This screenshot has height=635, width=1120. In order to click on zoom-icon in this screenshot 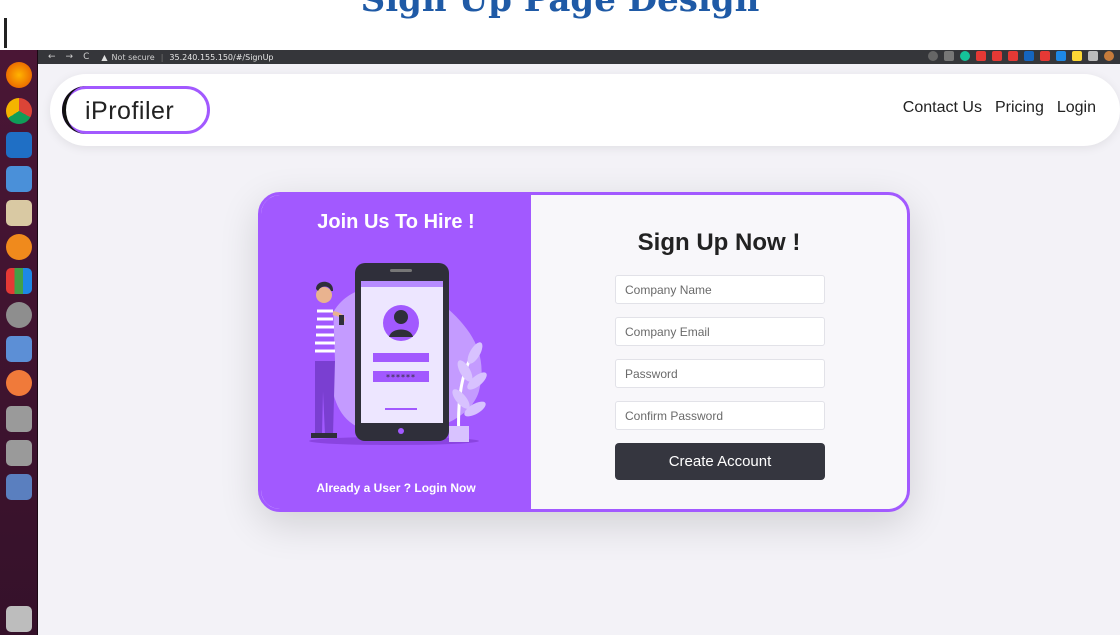, I will do `click(933, 56)`.